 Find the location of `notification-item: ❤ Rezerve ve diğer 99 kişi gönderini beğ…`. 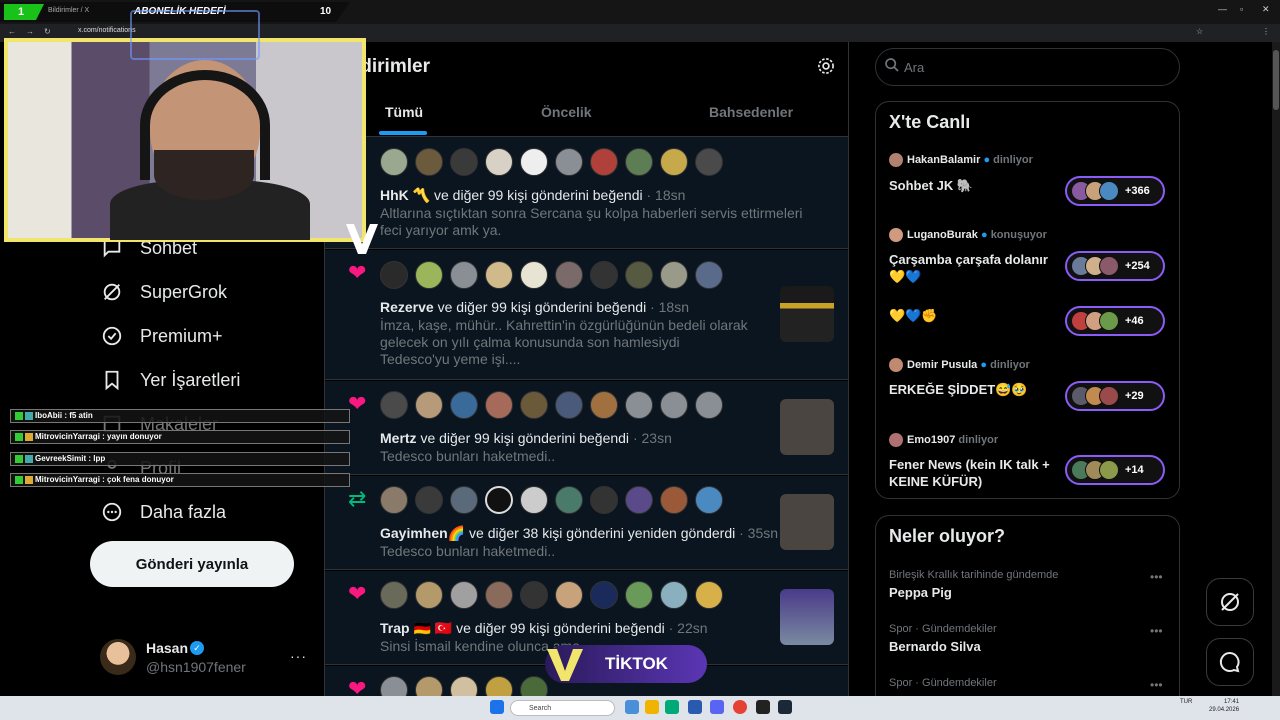

notification-item: ❤ Rezerve ve diğer 99 kişi gönderini beğ… is located at coordinates (586, 315).